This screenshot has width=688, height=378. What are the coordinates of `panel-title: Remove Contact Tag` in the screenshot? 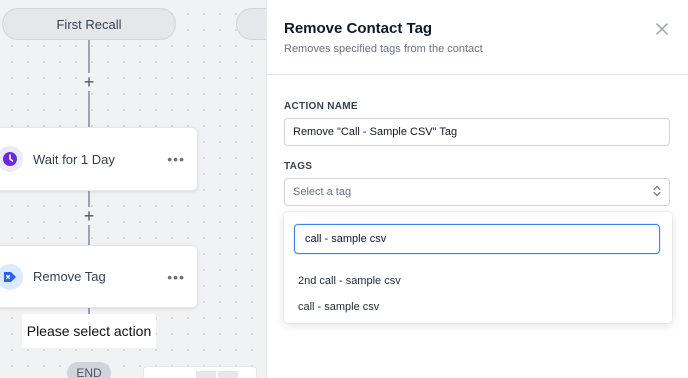 It's located at (358, 28).